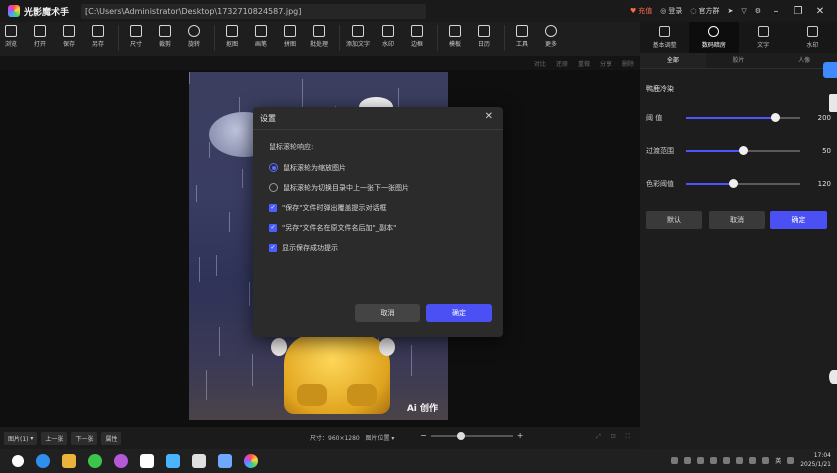 The height and width of the screenshot is (473, 837). I want to click on toolbar-calendar-button: 日历, so click(484, 36).